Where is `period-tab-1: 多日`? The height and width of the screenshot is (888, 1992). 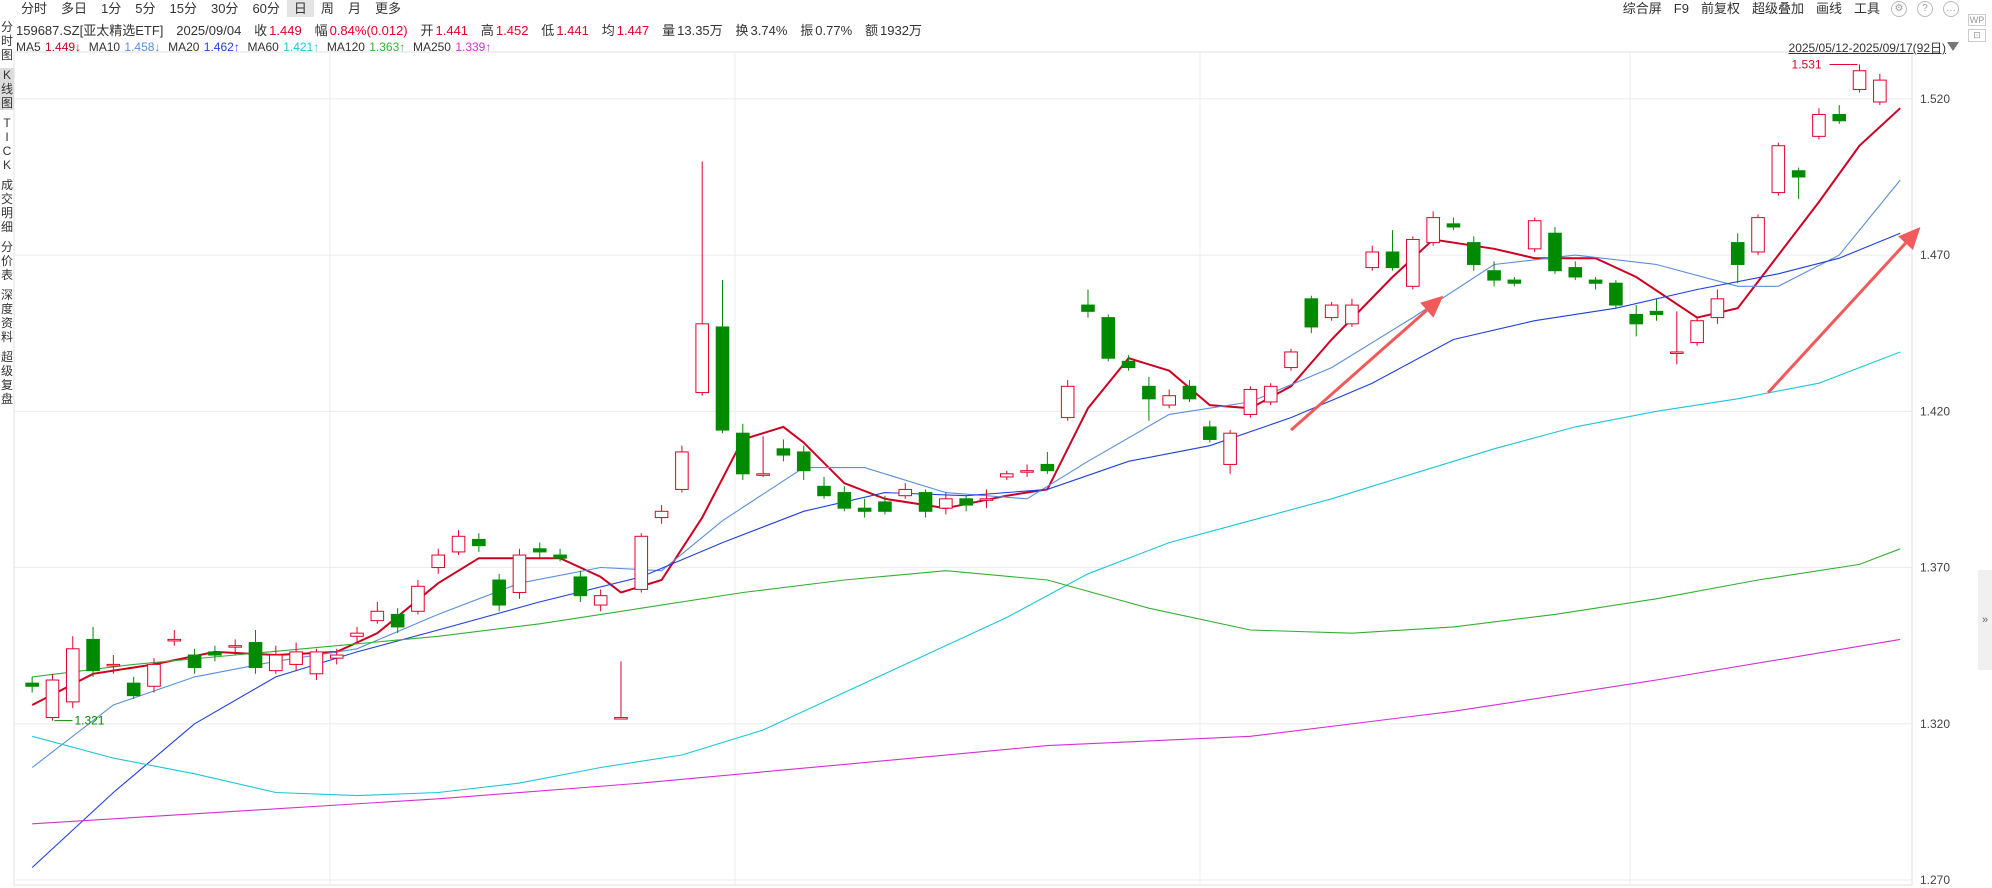
period-tab-1: 多日 is located at coordinates (74, 8).